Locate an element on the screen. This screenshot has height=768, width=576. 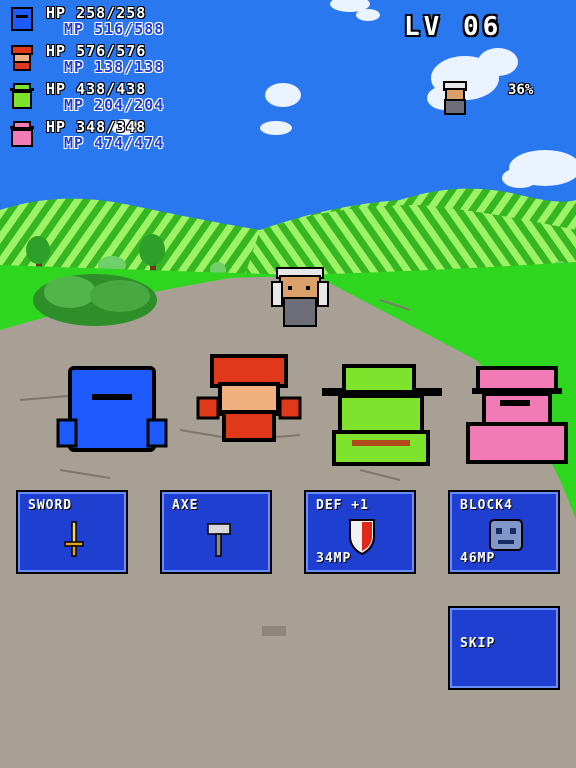
def-button: DEF +1 34MP is located at coordinates (360, 532).